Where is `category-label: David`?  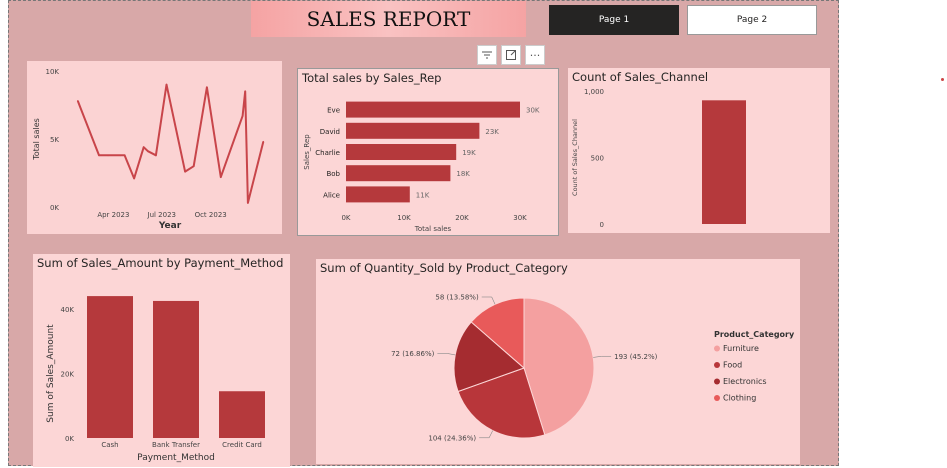 category-label: David is located at coordinates (330, 132).